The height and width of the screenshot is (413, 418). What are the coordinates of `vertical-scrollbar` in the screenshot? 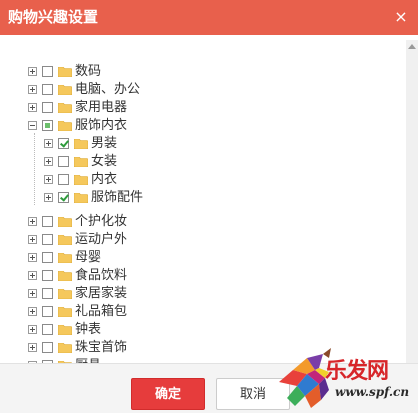 It's located at (412, 201).